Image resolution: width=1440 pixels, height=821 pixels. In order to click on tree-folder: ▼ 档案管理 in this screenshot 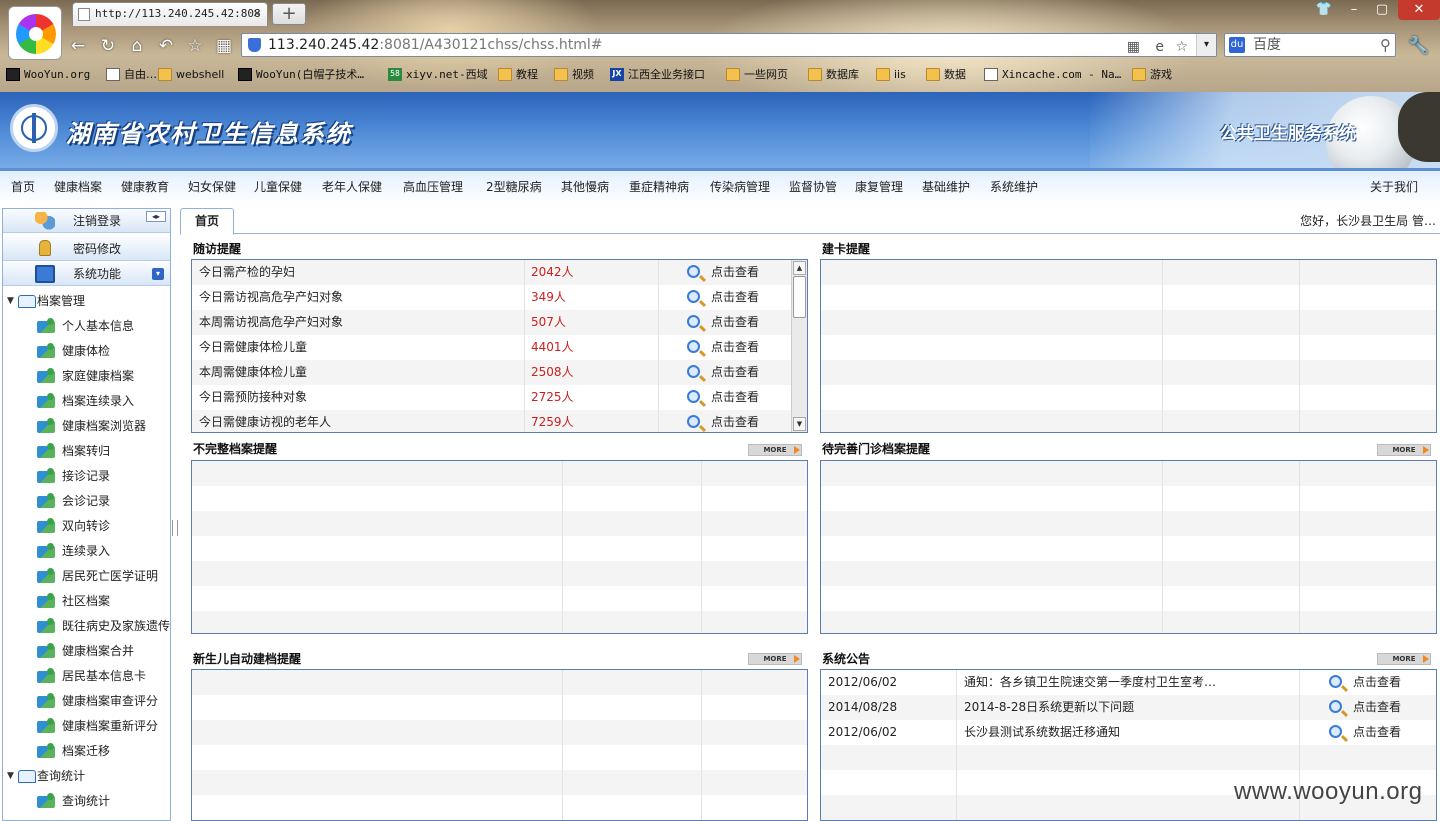, I will do `click(86, 301)`.